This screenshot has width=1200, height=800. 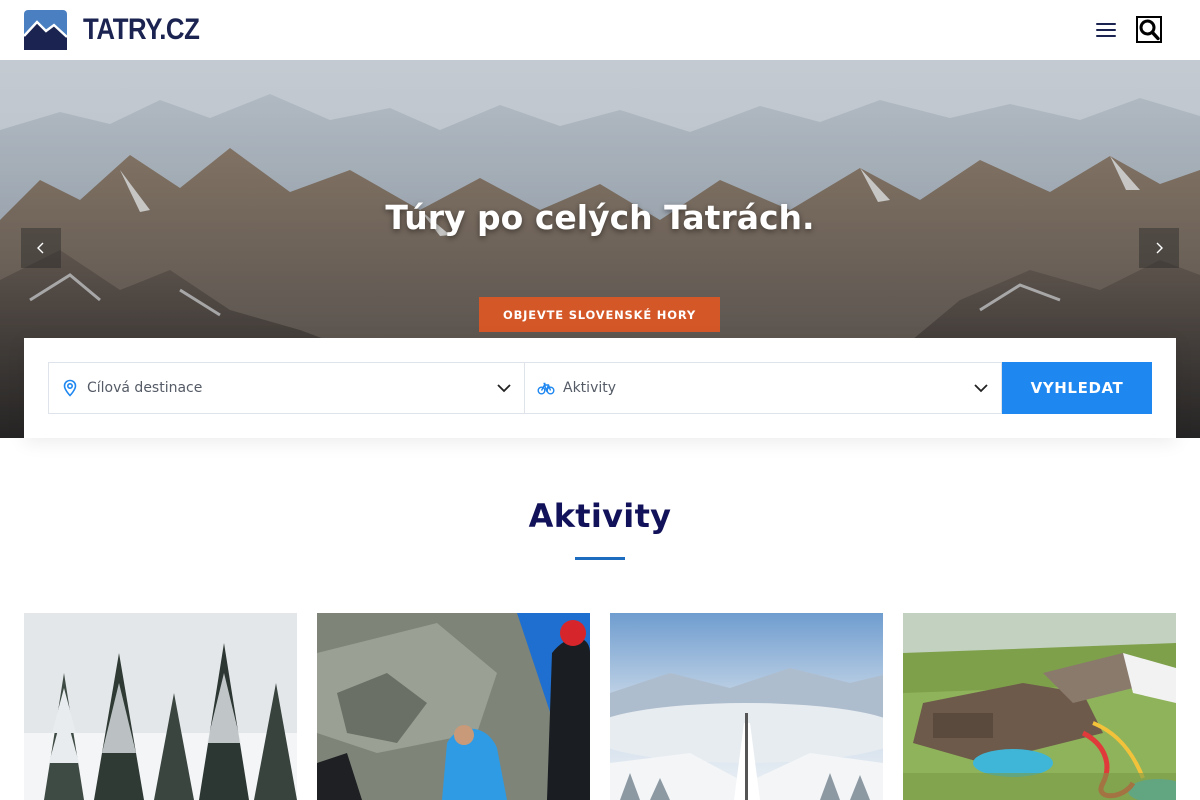 I want to click on activity-placeholder: Aktivity, so click(x=590, y=388).